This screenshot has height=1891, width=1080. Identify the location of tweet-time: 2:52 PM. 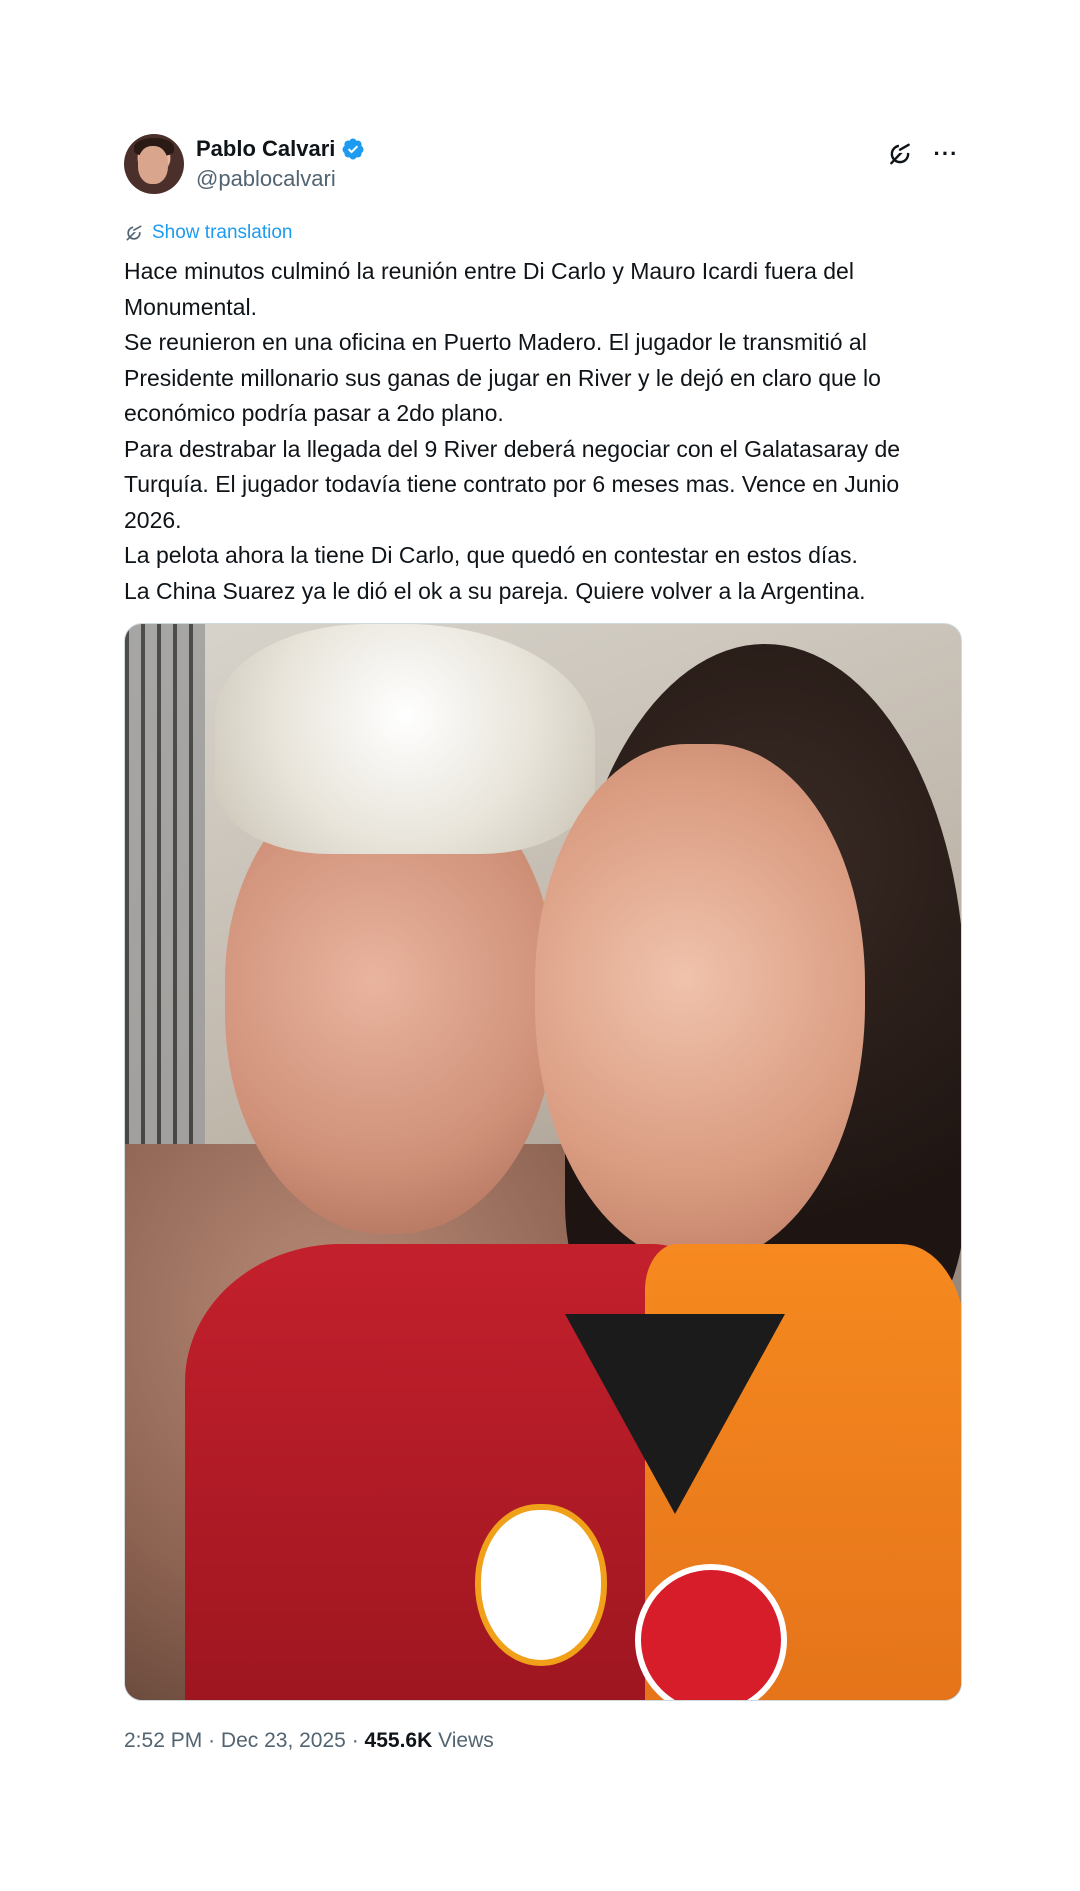
(163, 1740).